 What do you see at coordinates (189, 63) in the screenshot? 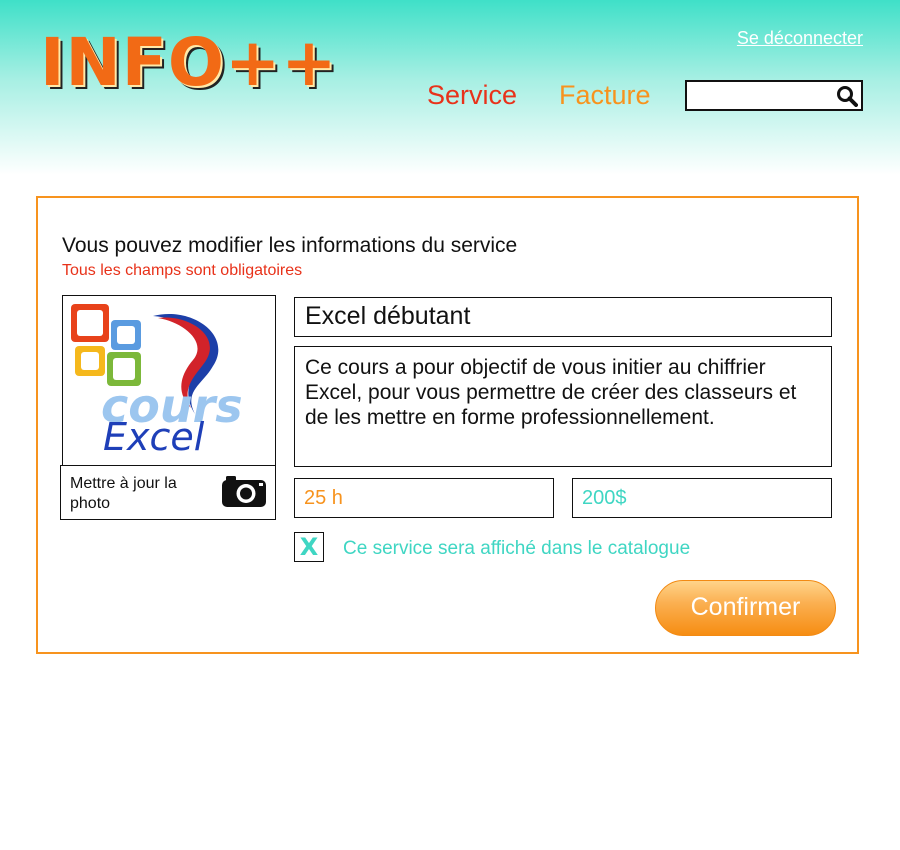
I see `logo: INFO++` at bounding box center [189, 63].